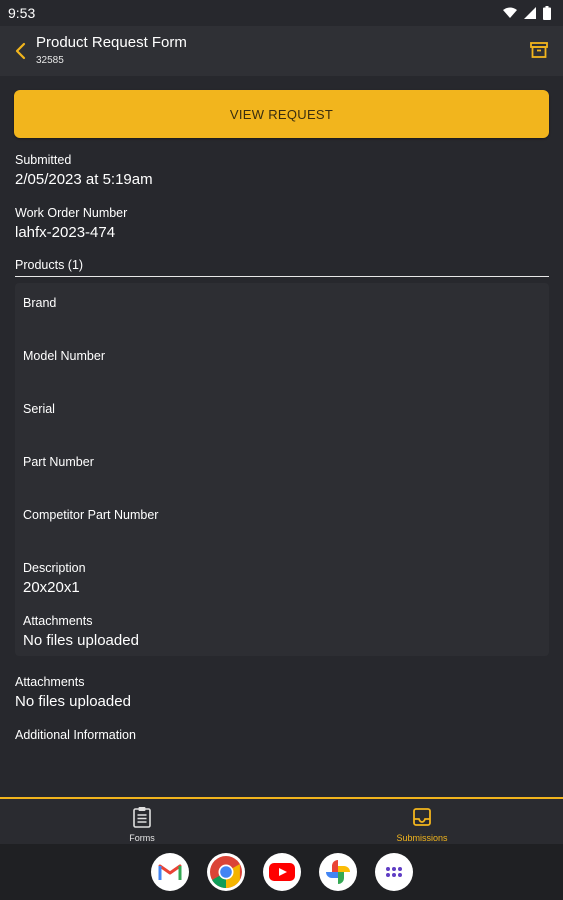 The height and width of the screenshot is (900, 563). I want to click on apps-grid-icon, so click(393, 872).